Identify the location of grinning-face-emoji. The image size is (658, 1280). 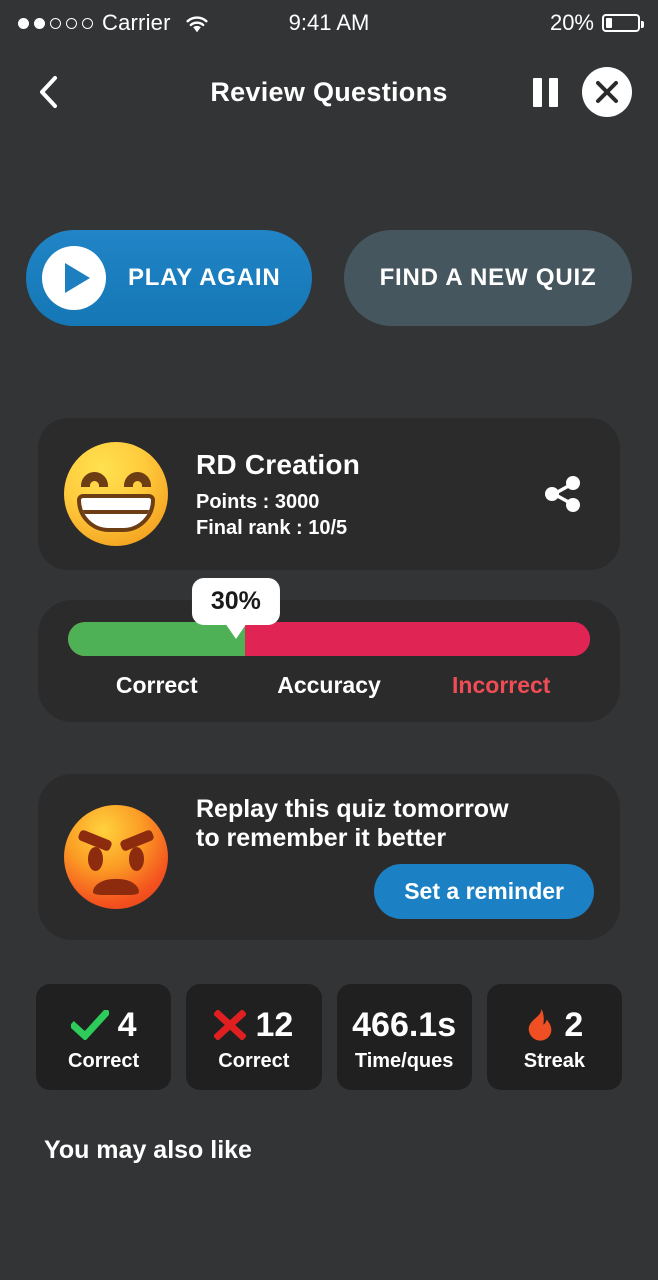
(116, 494).